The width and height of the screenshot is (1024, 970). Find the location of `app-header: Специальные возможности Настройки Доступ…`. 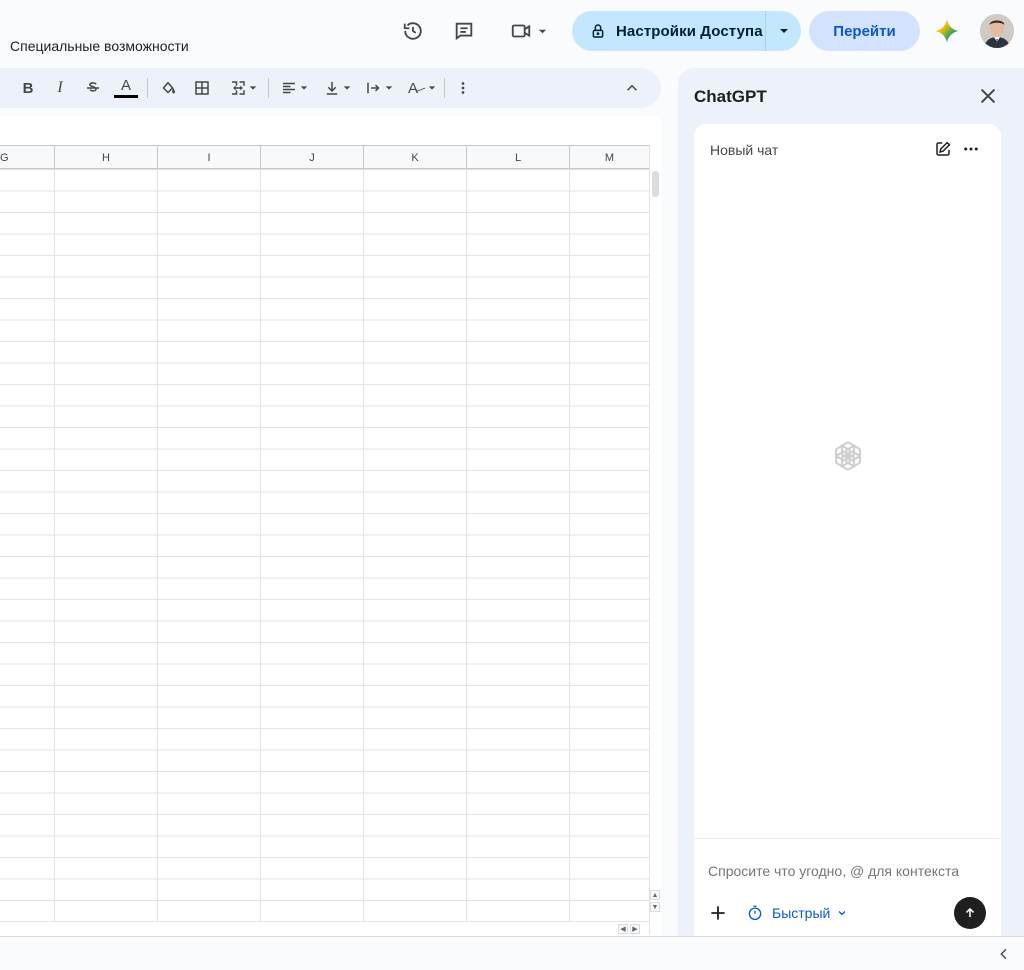

app-header: Специальные возможности Настройки Доступ… is located at coordinates (512, 32).